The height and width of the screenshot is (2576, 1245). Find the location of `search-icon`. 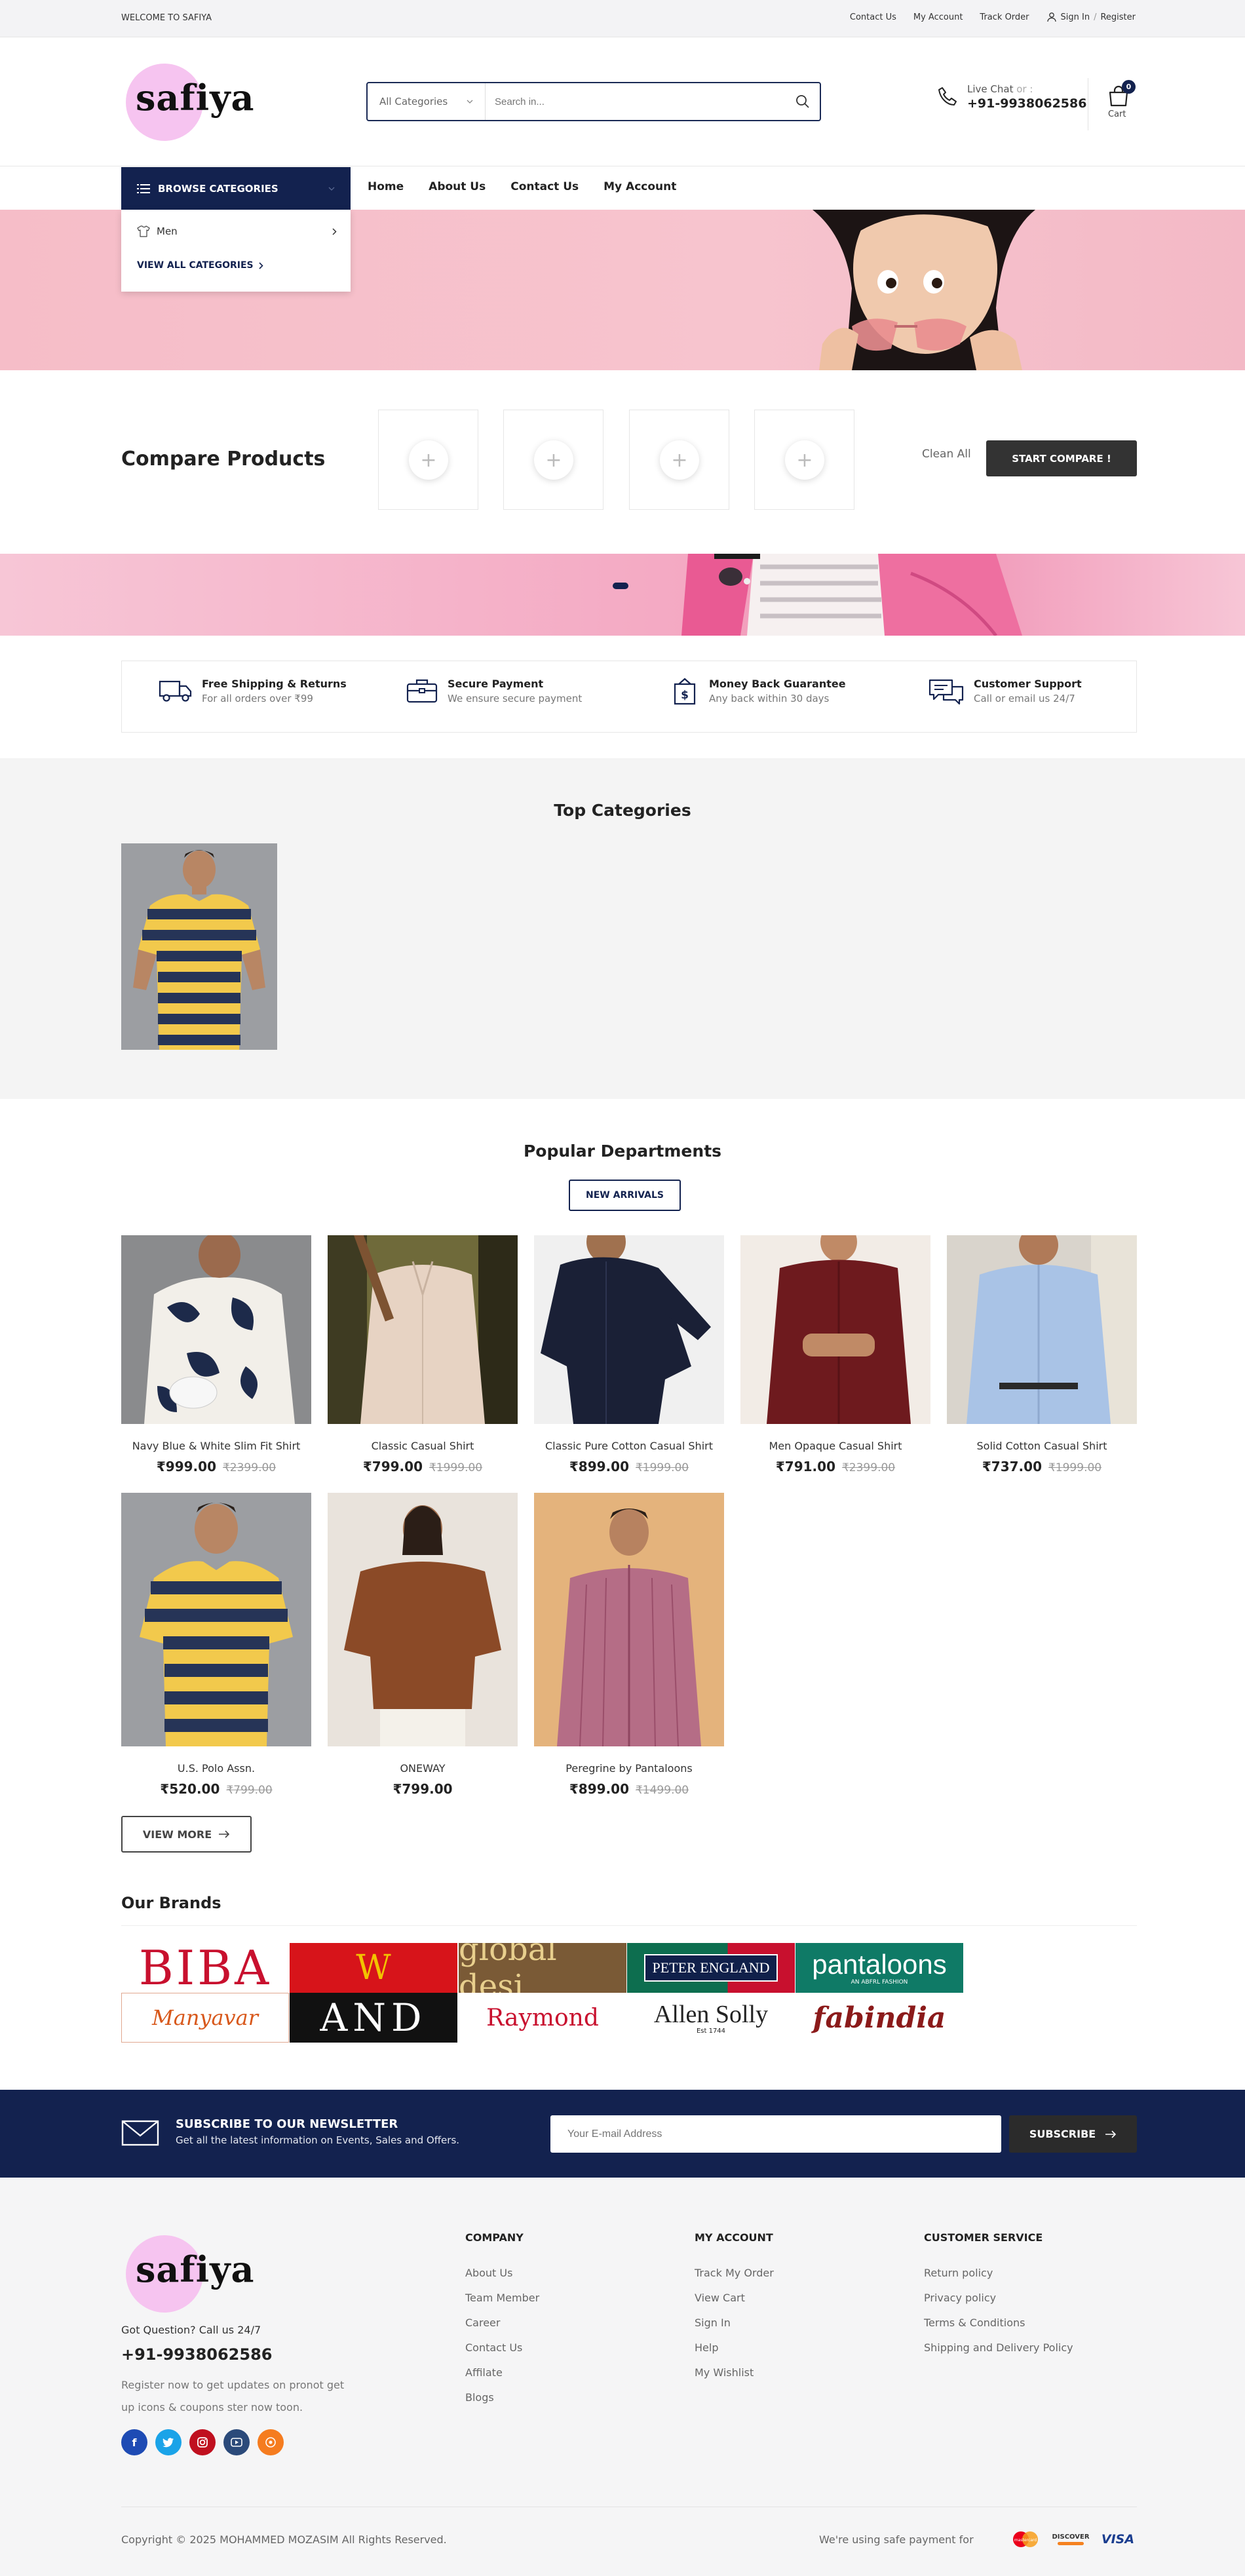

search-icon is located at coordinates (803, 101).